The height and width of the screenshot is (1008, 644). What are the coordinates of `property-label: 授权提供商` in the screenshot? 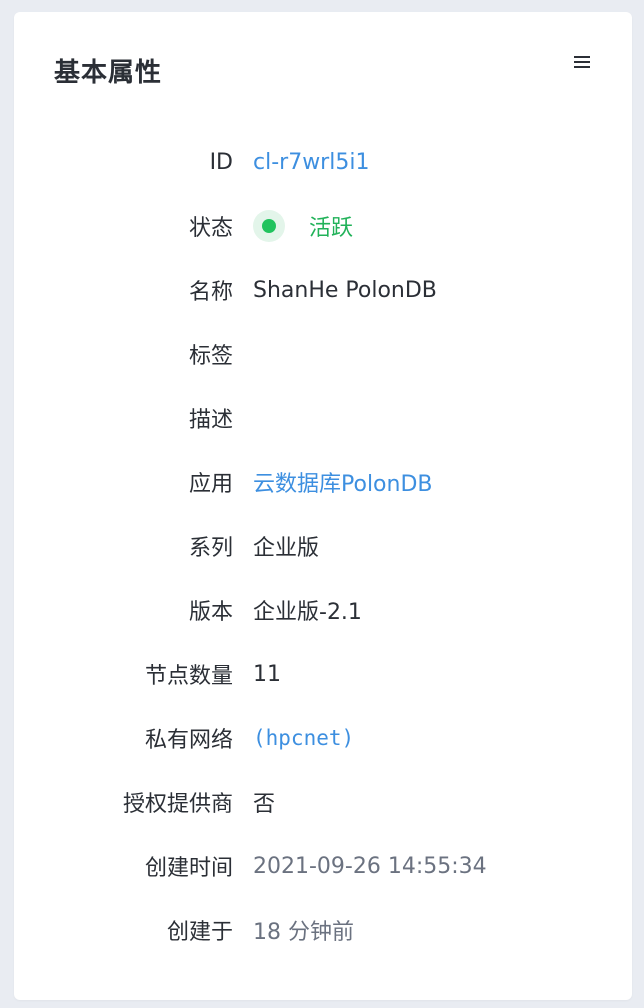 It's located at (177, 804).